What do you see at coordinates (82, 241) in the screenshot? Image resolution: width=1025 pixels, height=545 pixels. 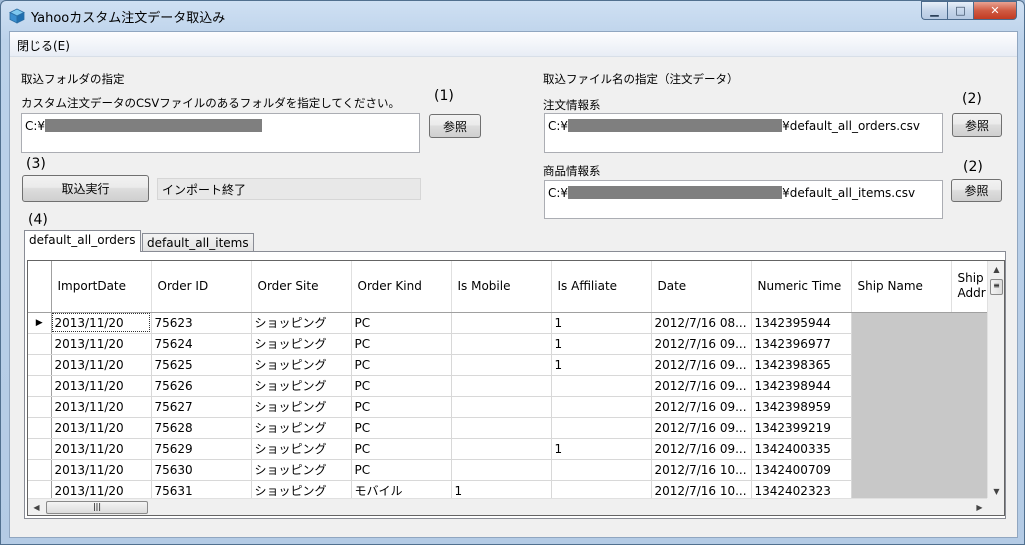 I see `tab-default-all-orders: default_all_orders` at bounding box center [82, 241].